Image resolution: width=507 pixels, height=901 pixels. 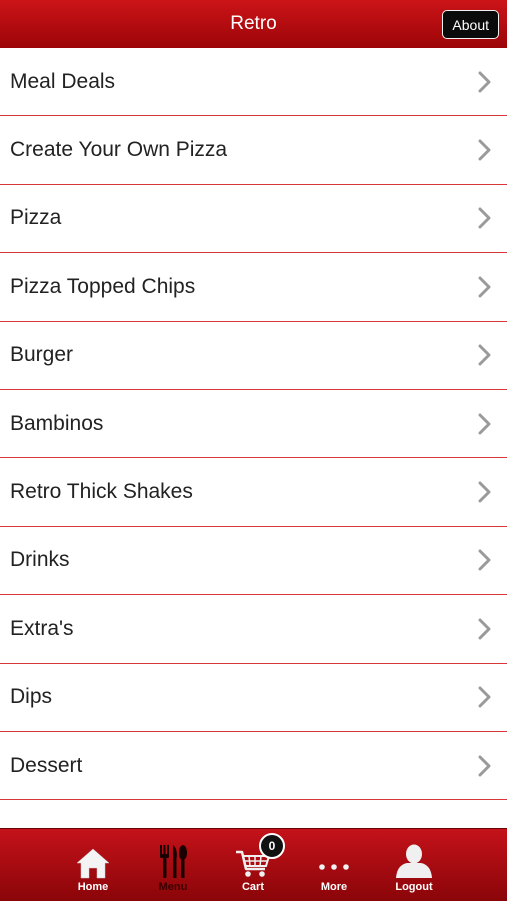 I want to click on list-item-label: Drinks, so click(x=40, y=560).